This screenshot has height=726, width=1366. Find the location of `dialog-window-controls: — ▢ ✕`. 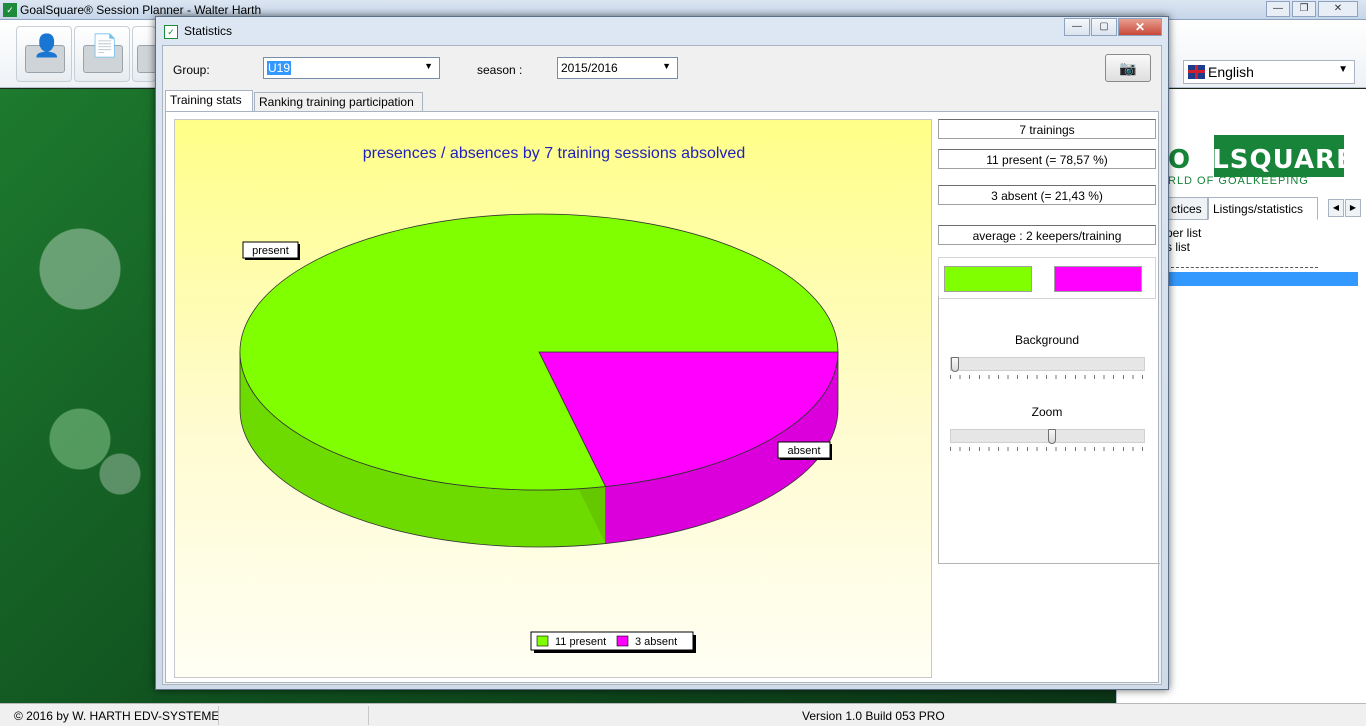

dialog-window-controls: — ▢ ✕ is located at coordinates (1113, 27).